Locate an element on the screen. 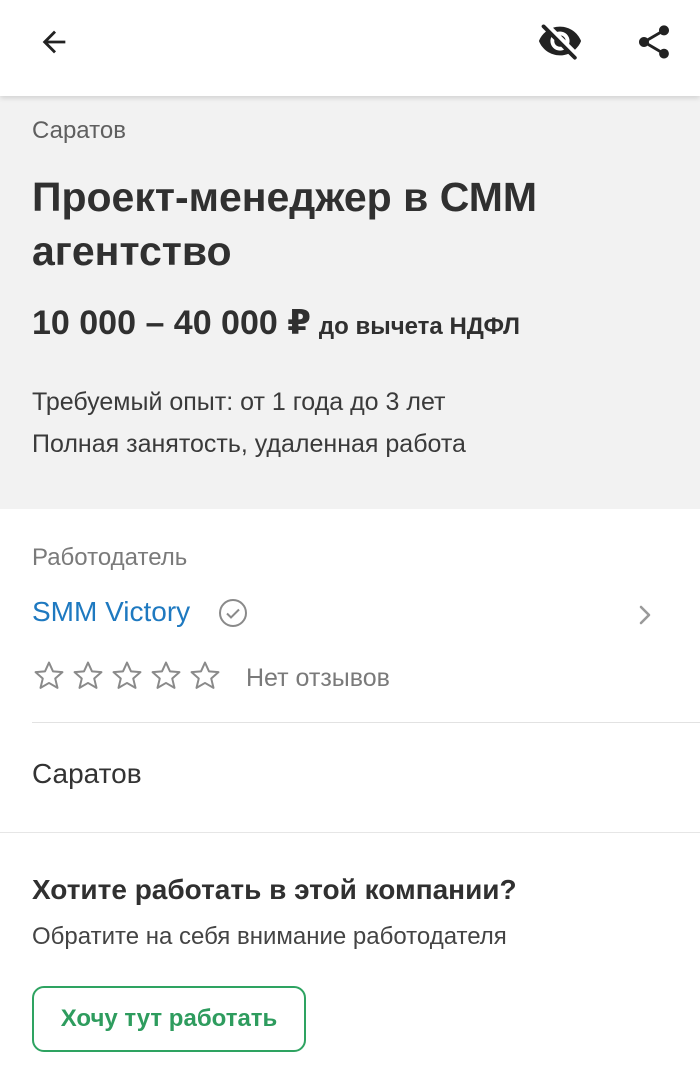 The image size is (700, 1083). vacancy-city: Саратов is located at coordinates (79, 130).